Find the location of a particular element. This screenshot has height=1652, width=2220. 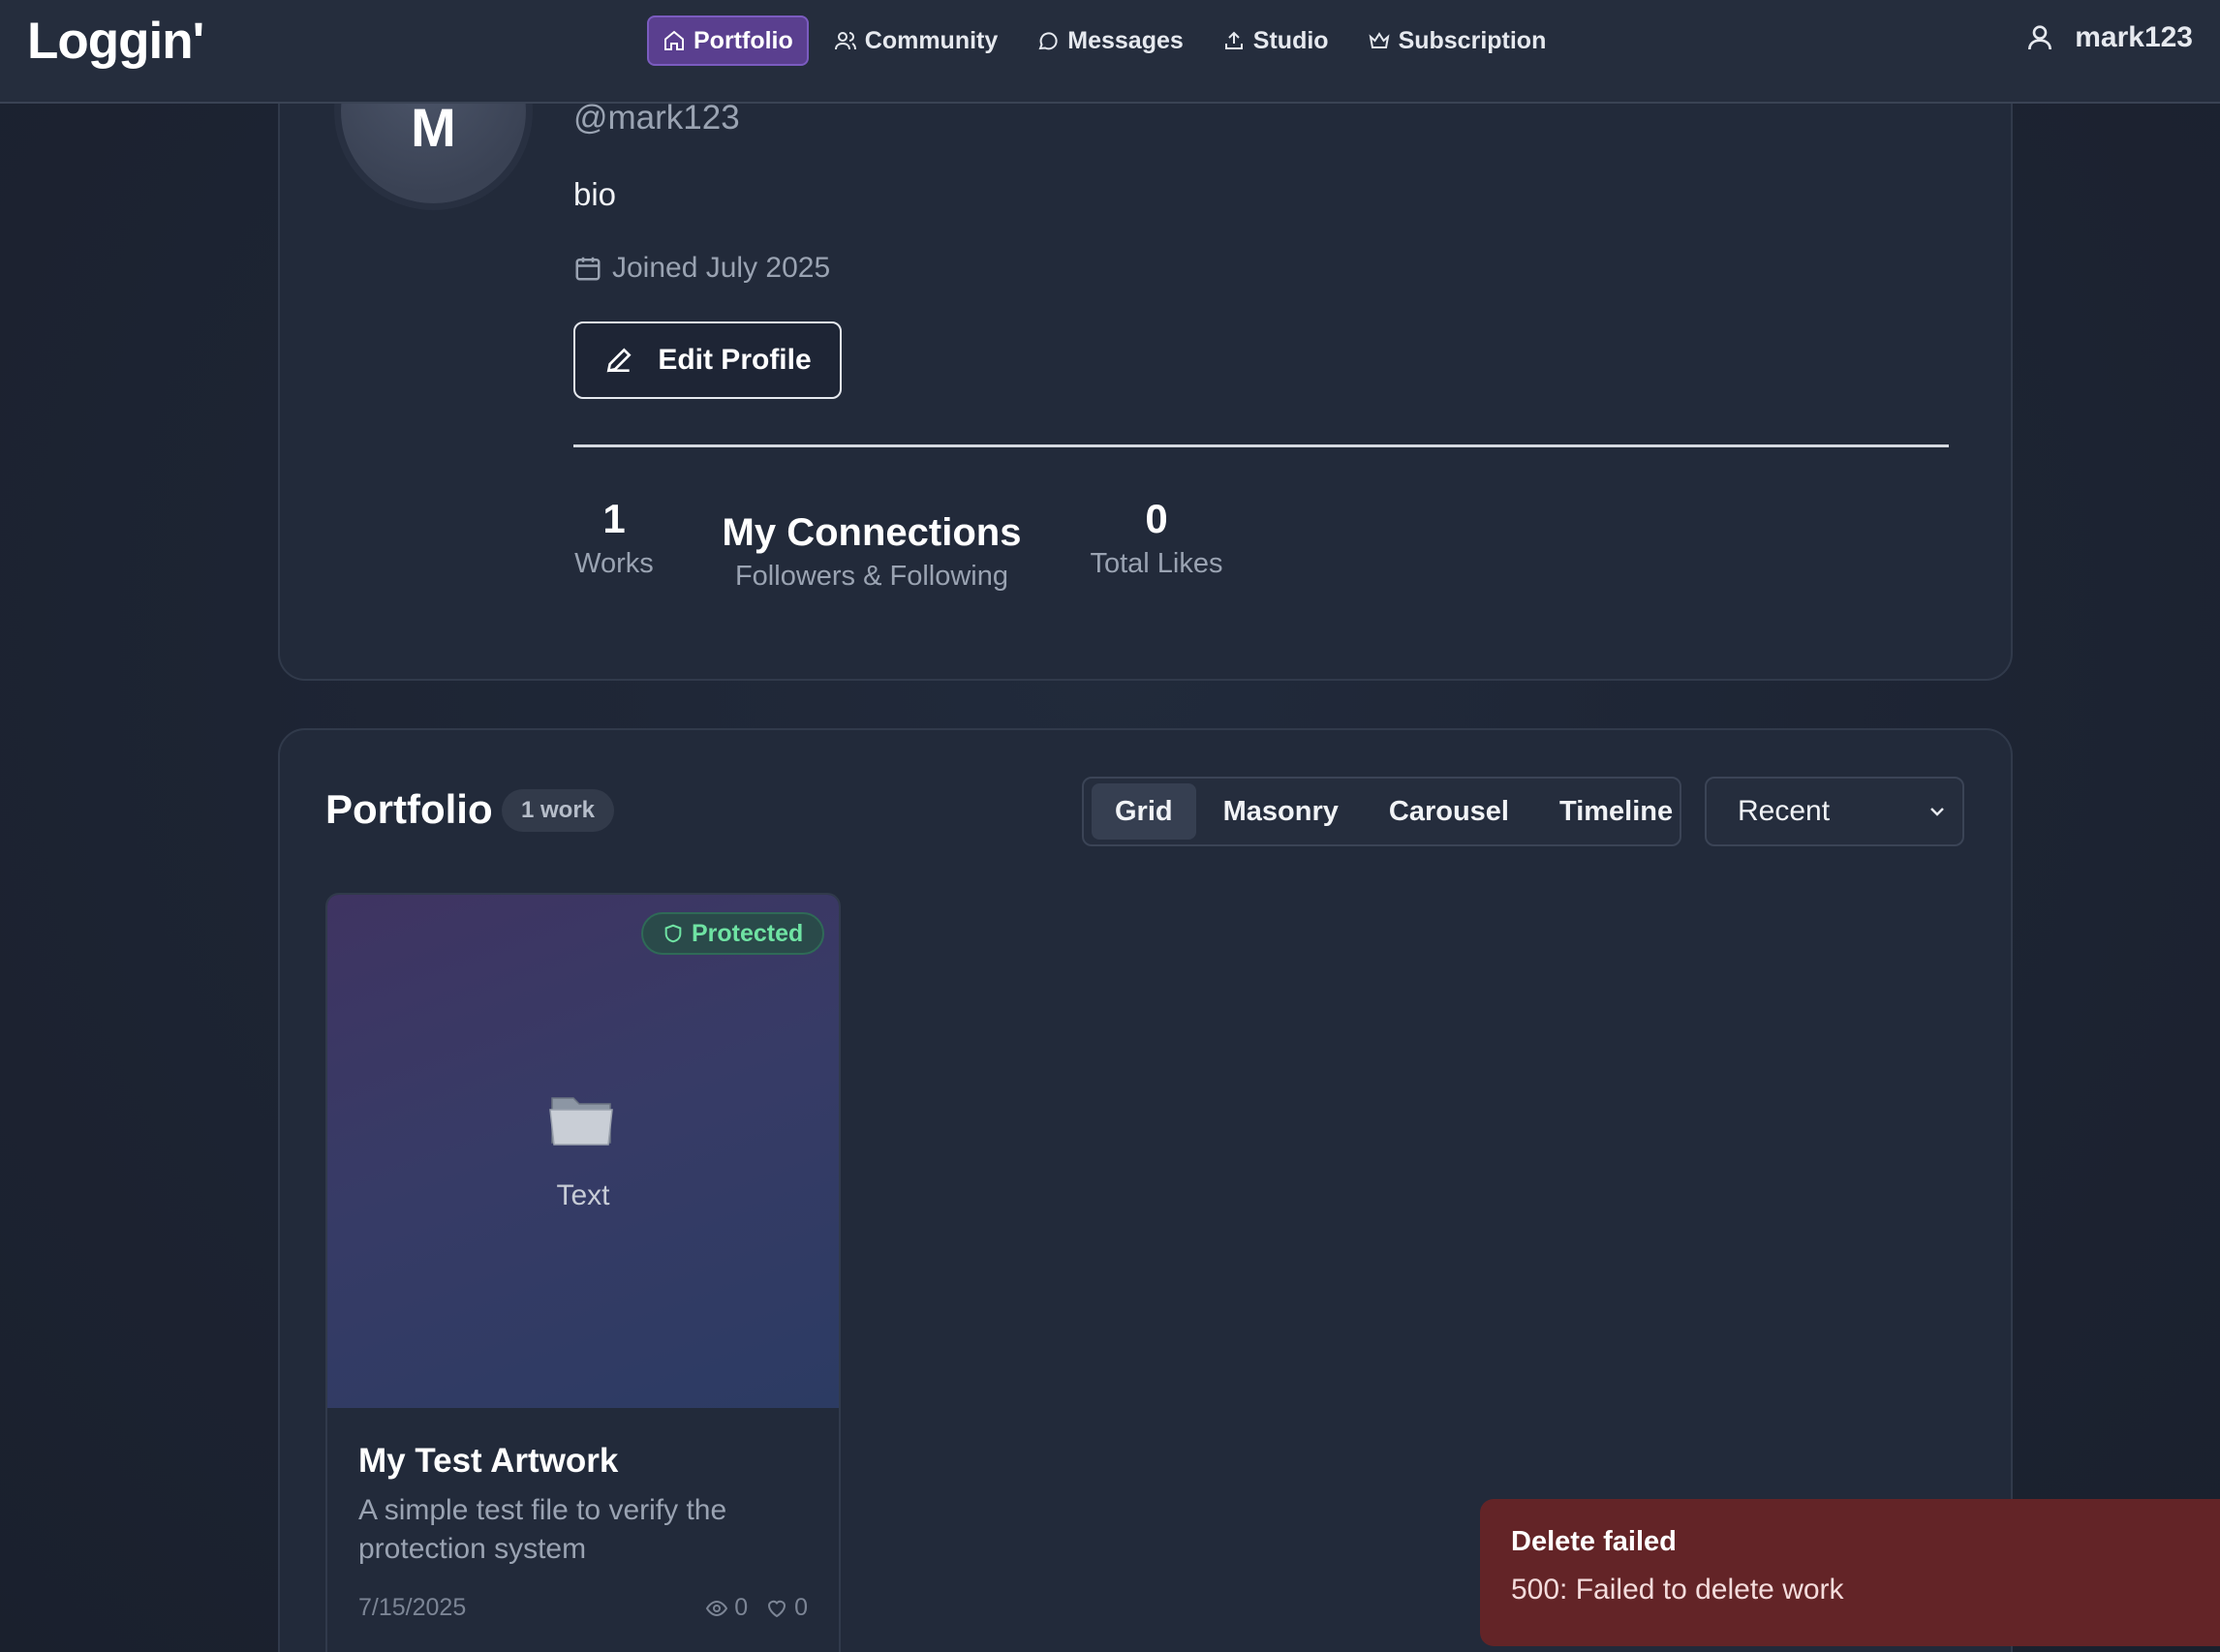

protected-badge-label: Protected is located at coordinates (748, 933).